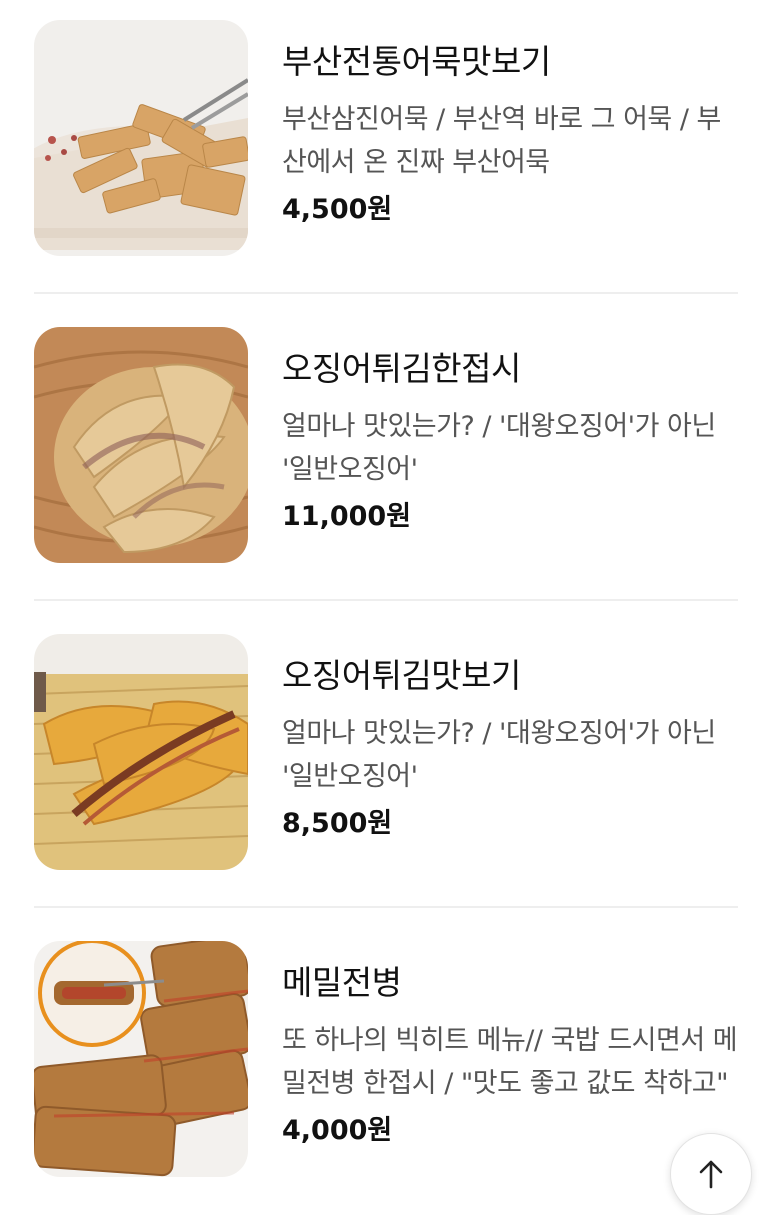 The width and height of the screenshot is (773, 1215). I want to click on menu-item-price: 4,500원, so click(337, 209).